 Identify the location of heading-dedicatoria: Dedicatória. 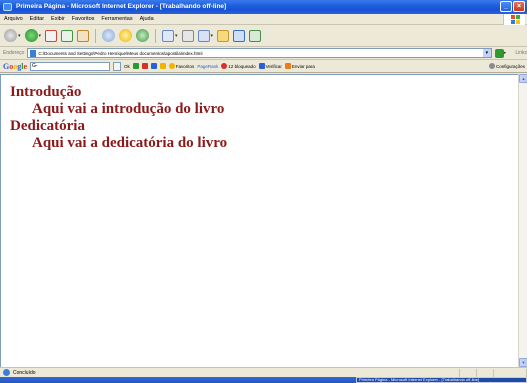
(47, 126).